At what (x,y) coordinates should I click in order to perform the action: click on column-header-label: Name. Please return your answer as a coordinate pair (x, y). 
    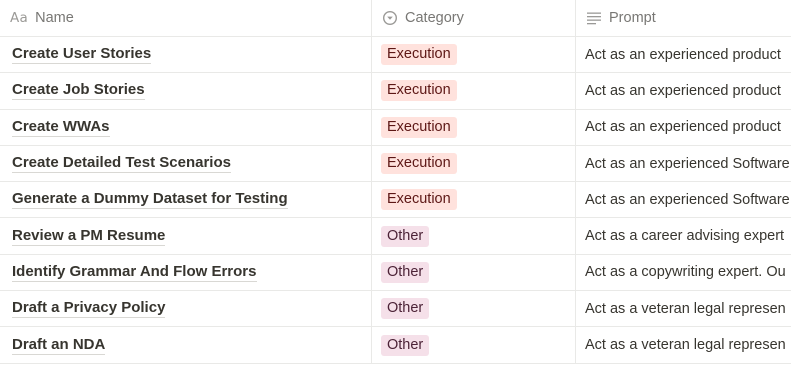
    Looking at the image, I should click on (54, 18).